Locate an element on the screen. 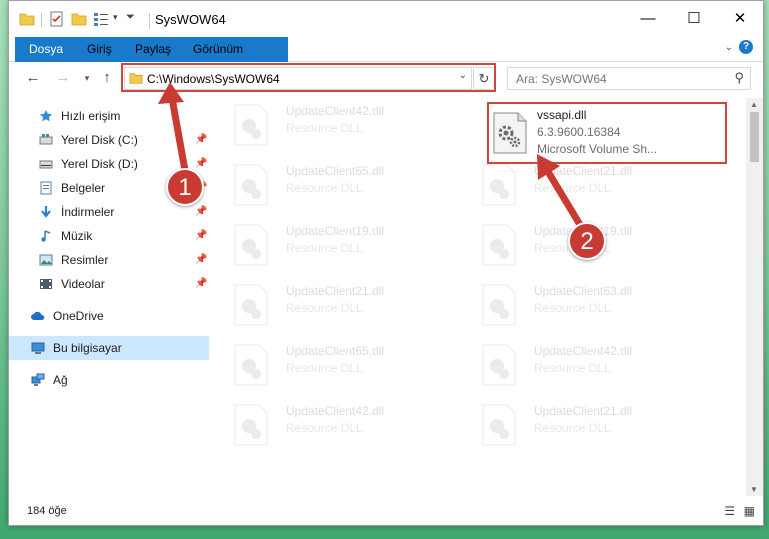 The height and width of the screenshot is (539, 769). computer-icon is located at coordinates (38, 348).